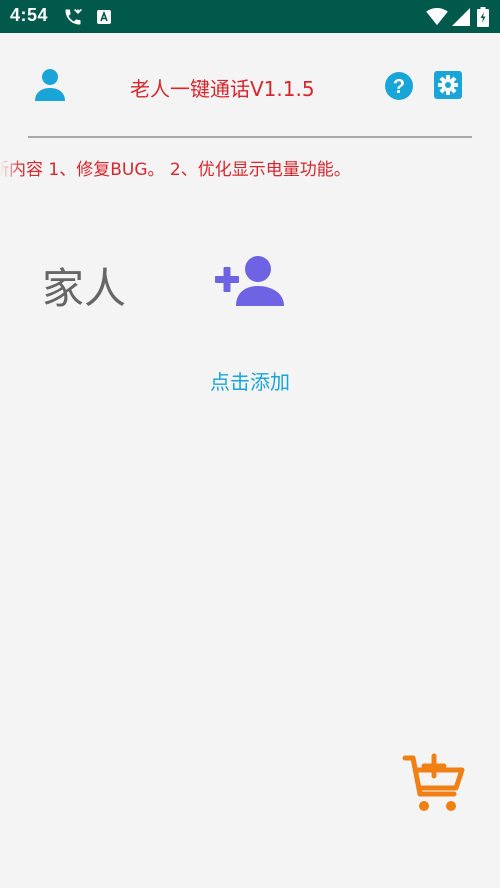  I want to click on user-icon, so click(50, 85).